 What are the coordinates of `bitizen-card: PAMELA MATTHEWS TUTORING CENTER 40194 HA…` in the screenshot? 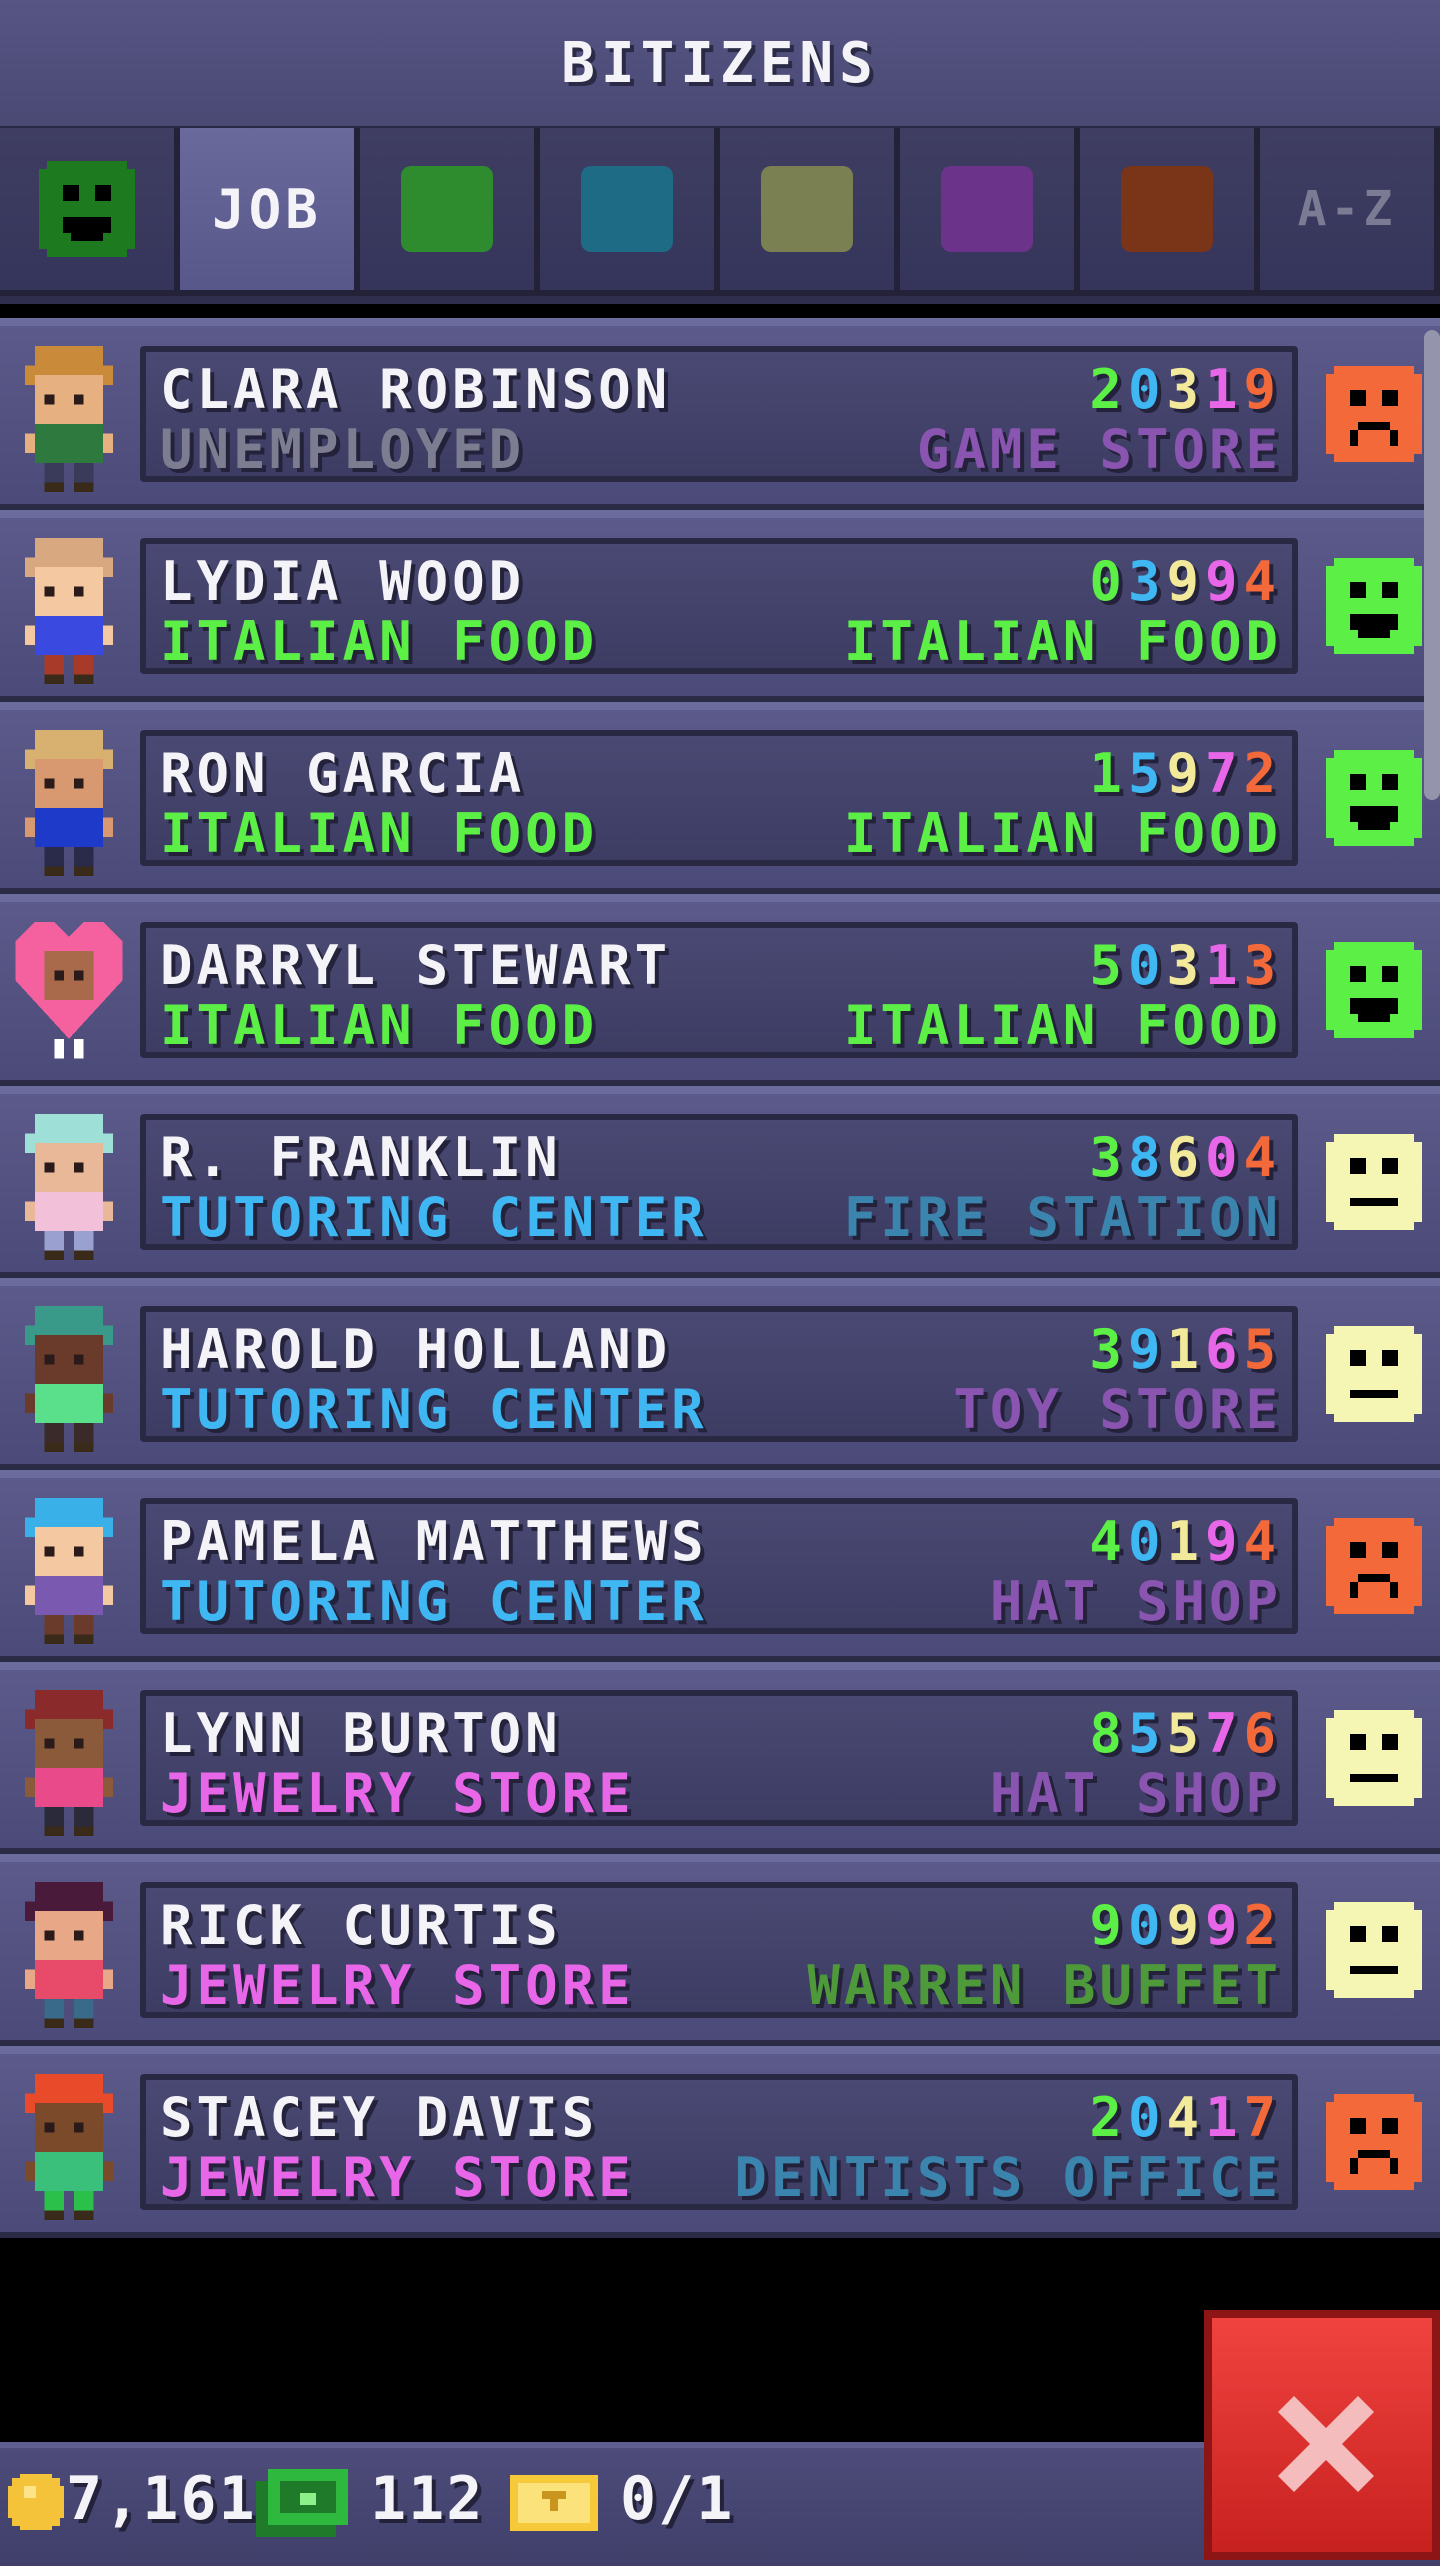 It's located at (719, 1566).